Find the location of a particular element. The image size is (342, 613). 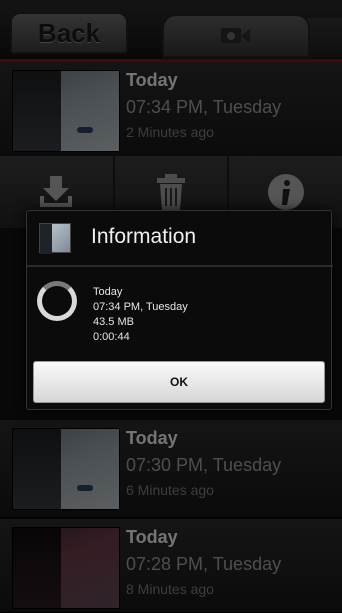

dialog-title: Information is located at coordinates (144, 236).